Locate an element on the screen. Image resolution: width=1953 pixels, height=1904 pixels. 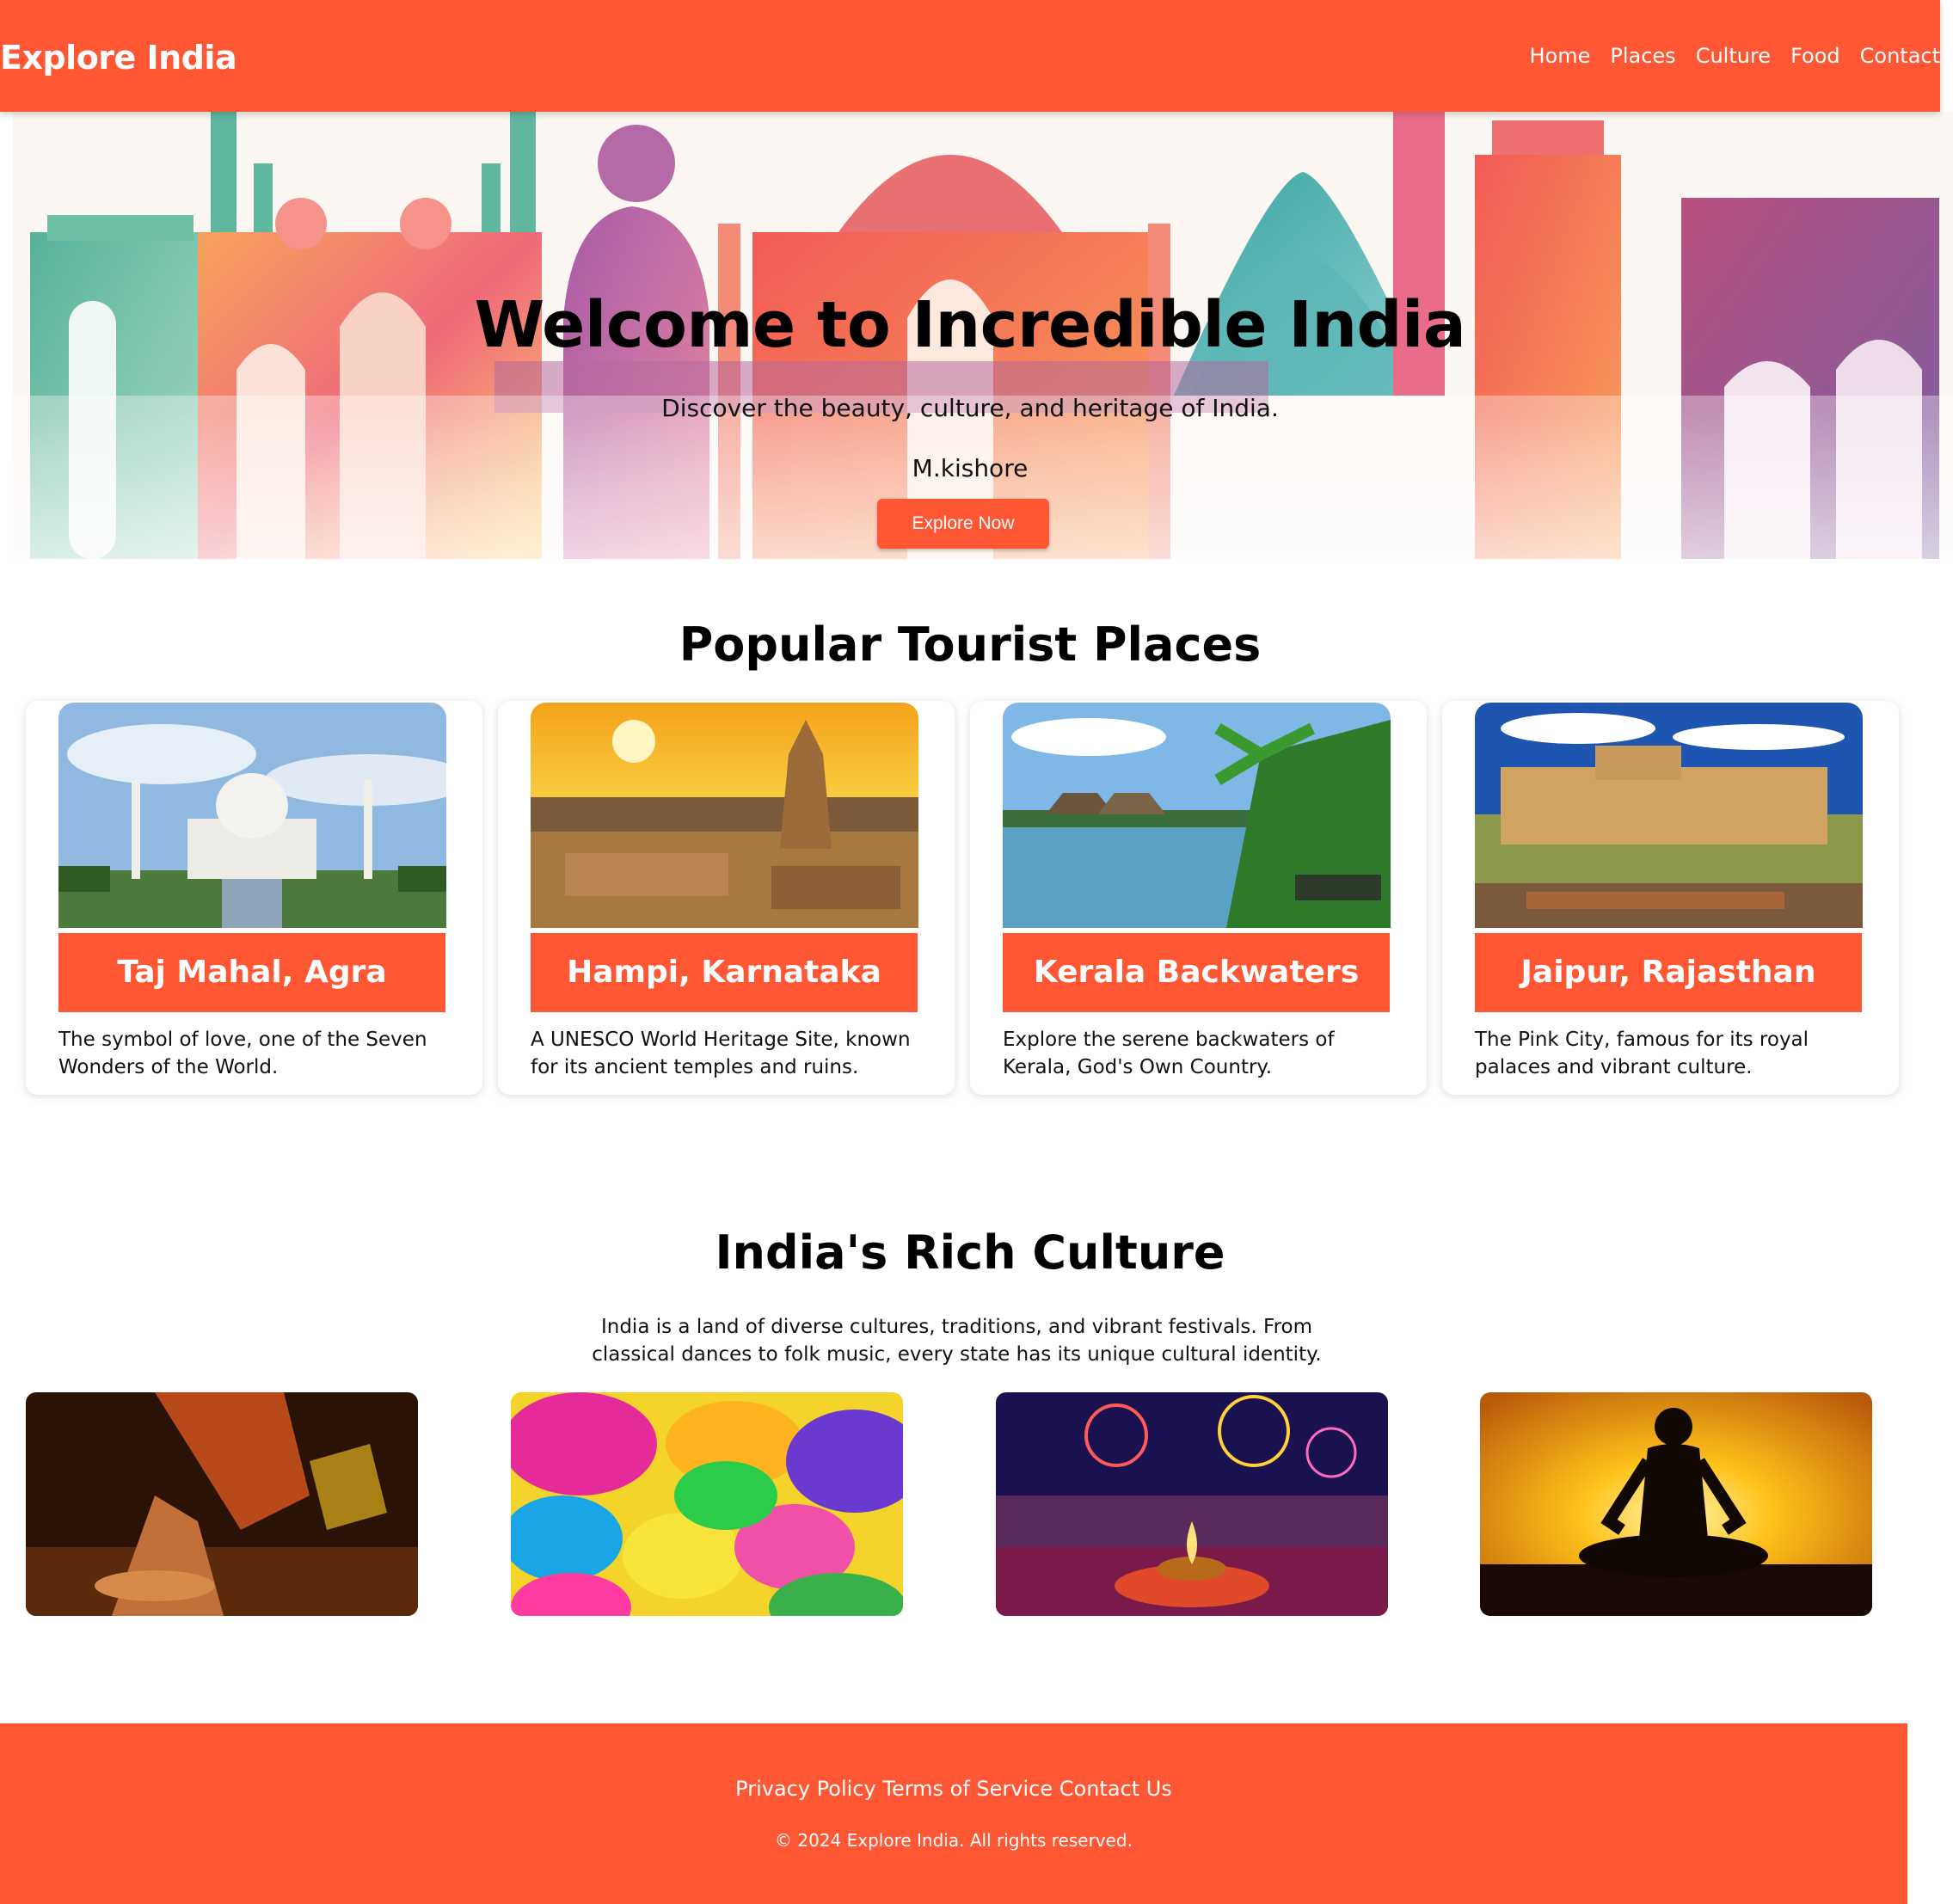
footer-link-privacy-policy: Privacy Policy is located at coordinates (805, 1789).